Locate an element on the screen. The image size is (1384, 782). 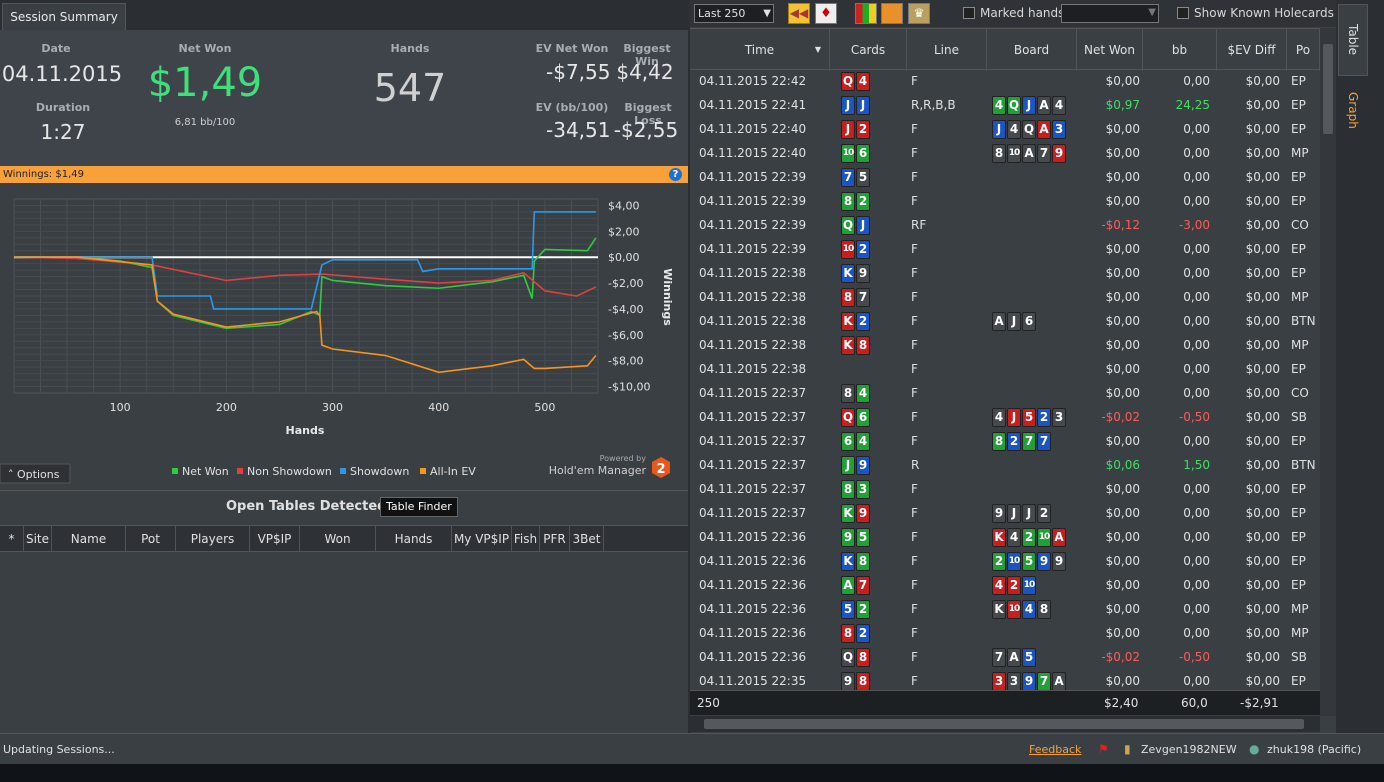
feedback-link: Feedback is located at coordinates (1055, 749).